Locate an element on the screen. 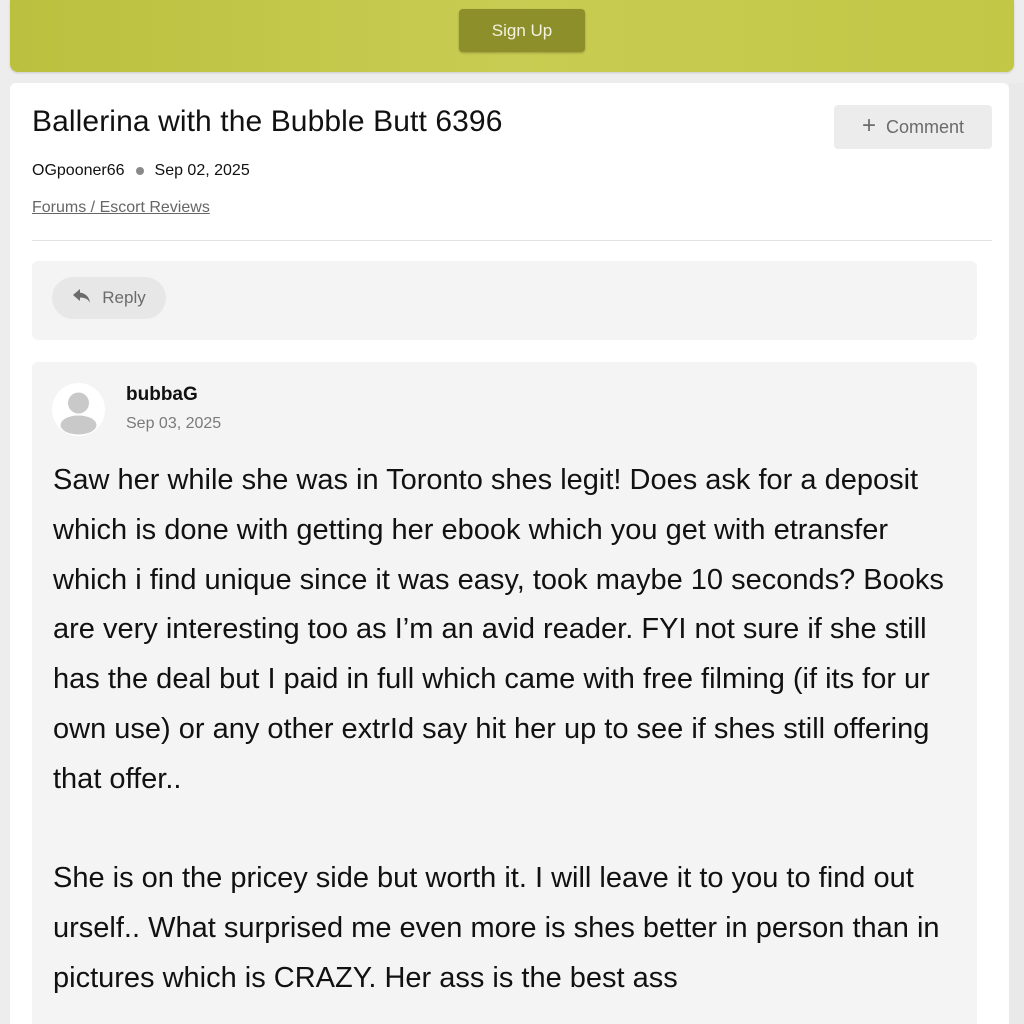 The width and height of the screenshot is (1024, 1024). thread-title: Ballerina with the Bubble Butt 6396 is located at coordinates (267, 121).